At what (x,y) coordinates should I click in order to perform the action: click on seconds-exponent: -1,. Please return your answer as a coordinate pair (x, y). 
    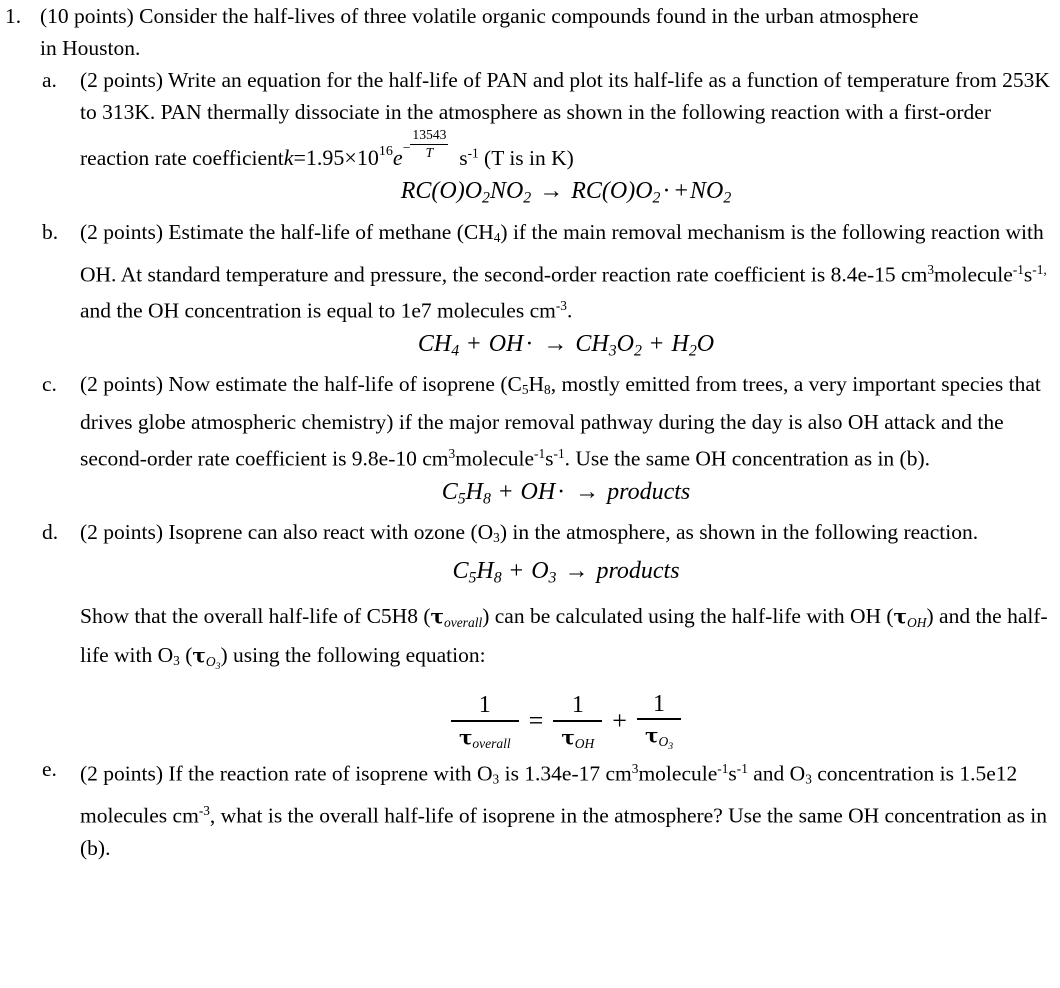
    Looking at the image, I should click on (1039, 269).